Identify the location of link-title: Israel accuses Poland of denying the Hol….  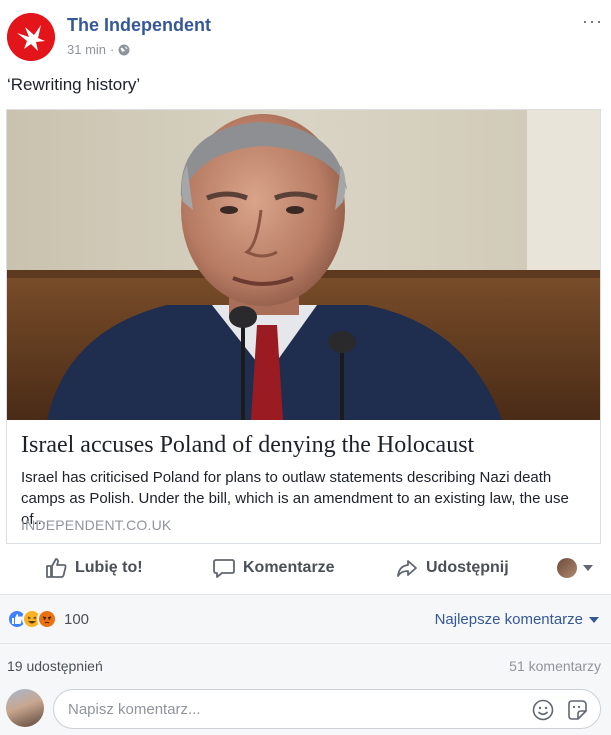
(247, 445).